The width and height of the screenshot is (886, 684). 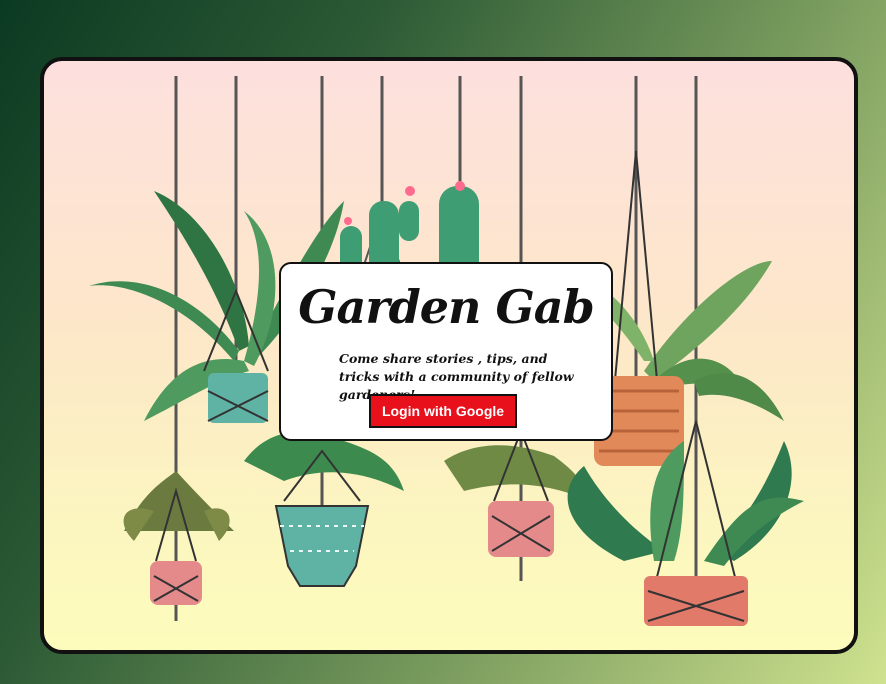 I want to click on pink-pot-center, so click(x=516, y=492).